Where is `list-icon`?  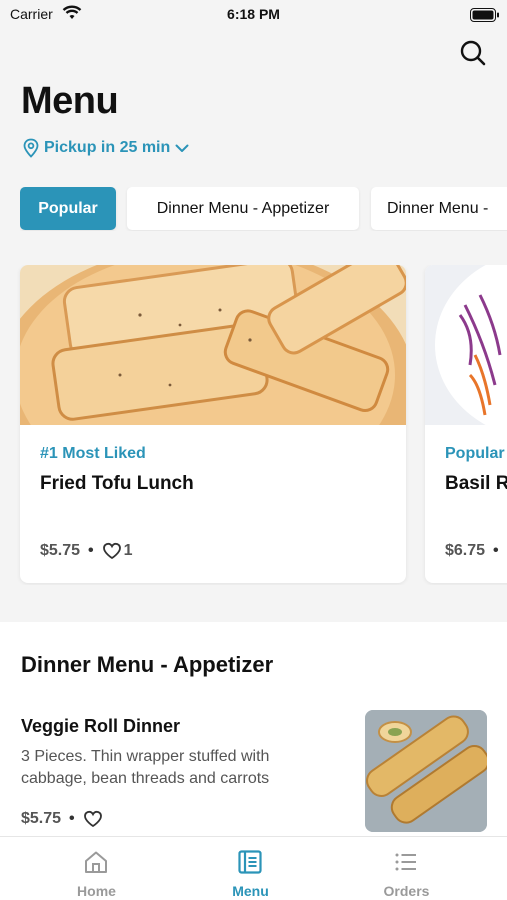 list-icon is located at coordinates (405, 862).